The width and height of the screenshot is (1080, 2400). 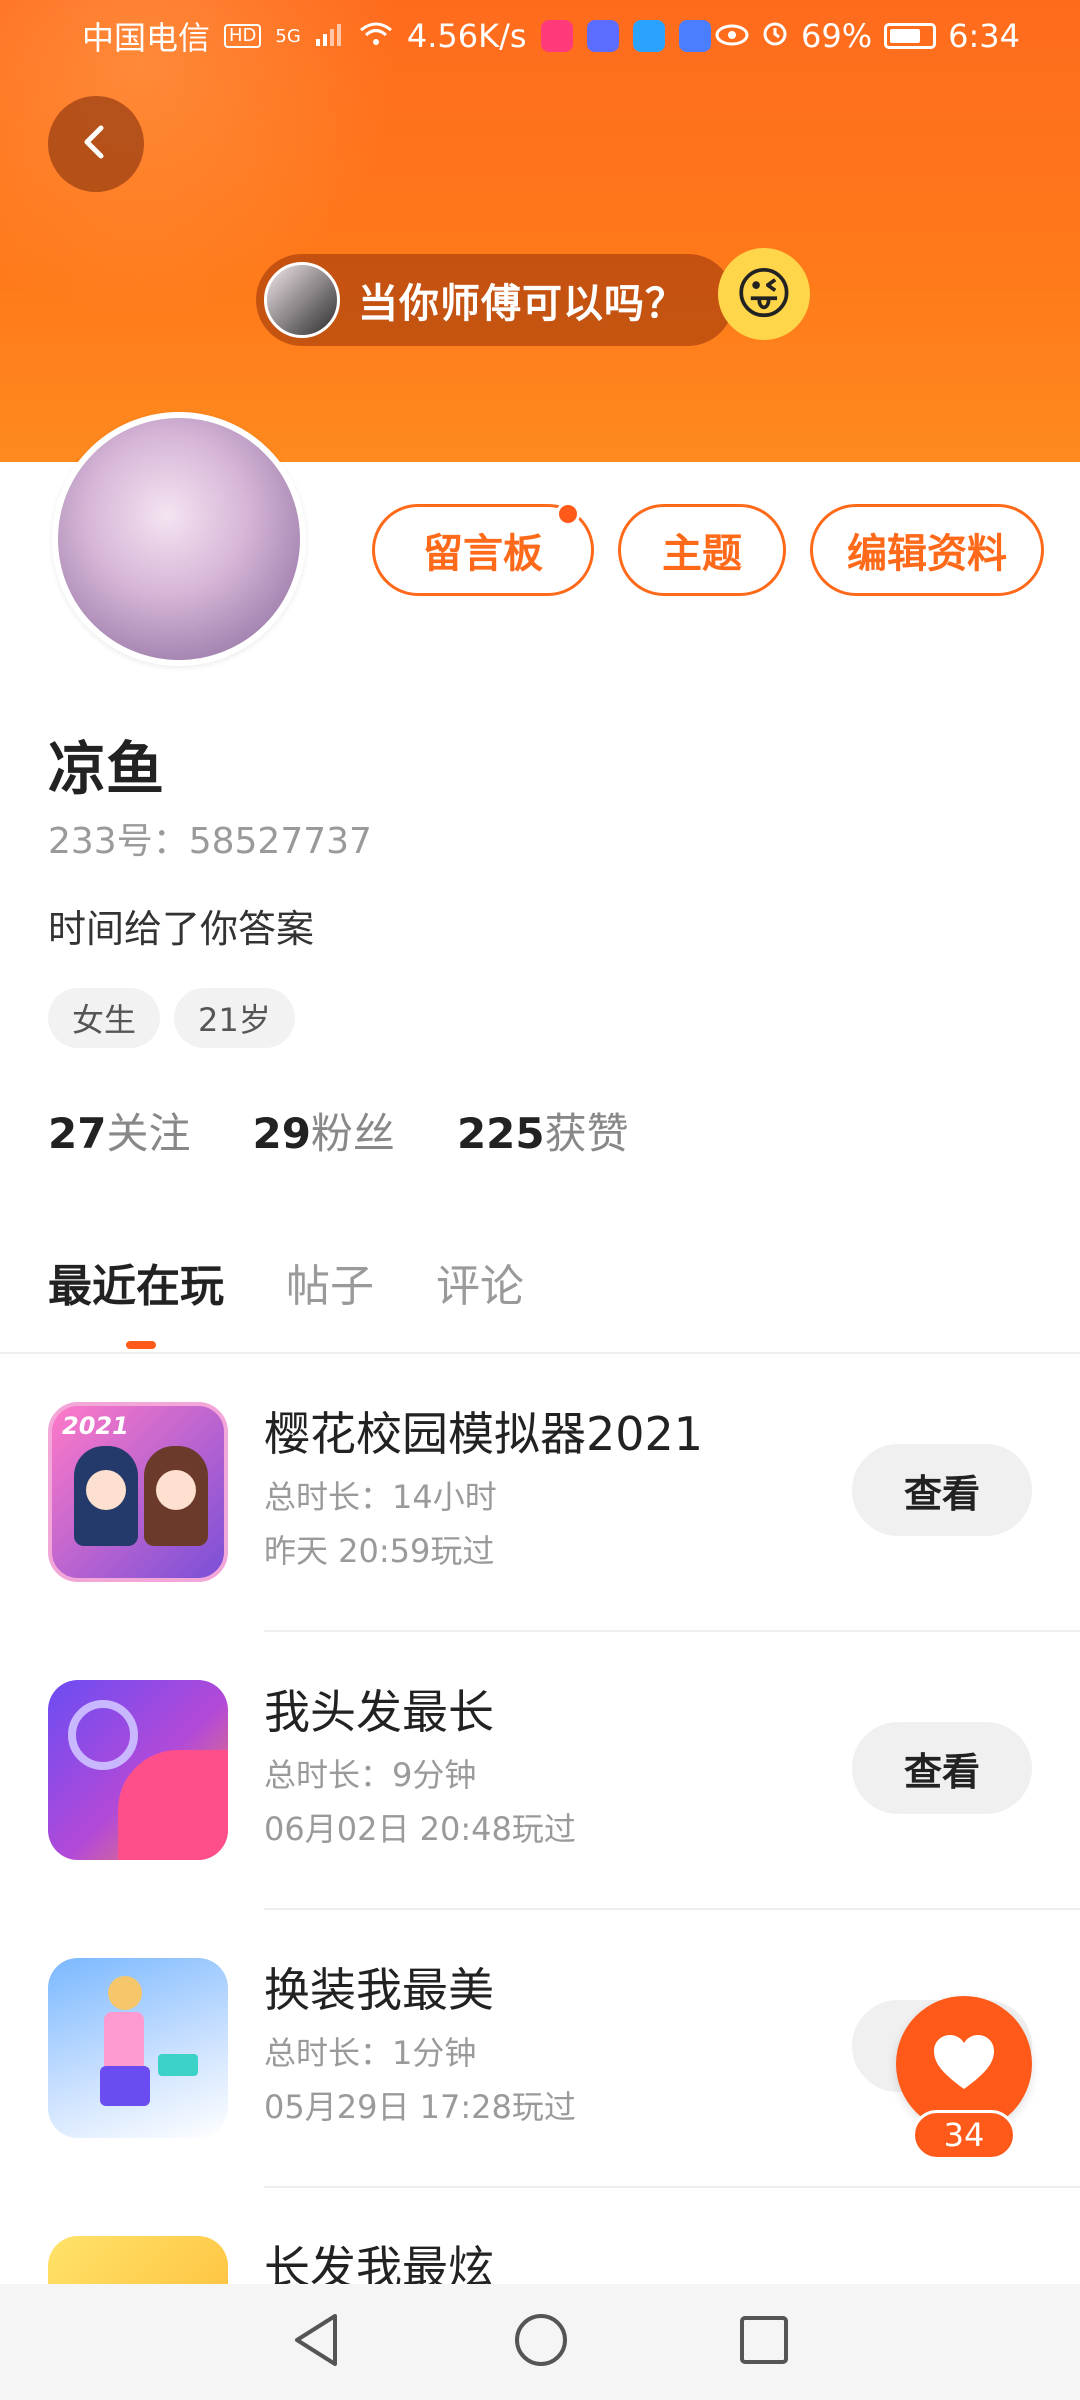 I want to click on game-duration: 总时长：1分钟, so click(x=370, y=2053).